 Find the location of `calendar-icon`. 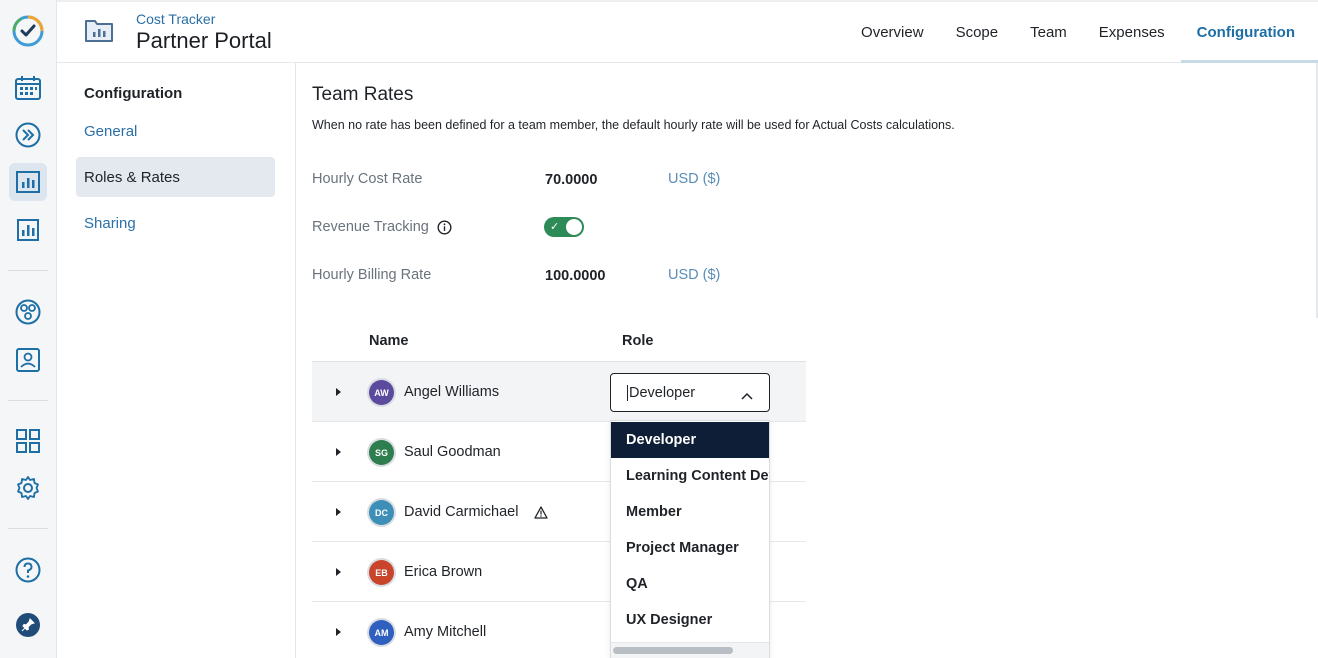

calendar-icon is located at coordinates (28, 88).